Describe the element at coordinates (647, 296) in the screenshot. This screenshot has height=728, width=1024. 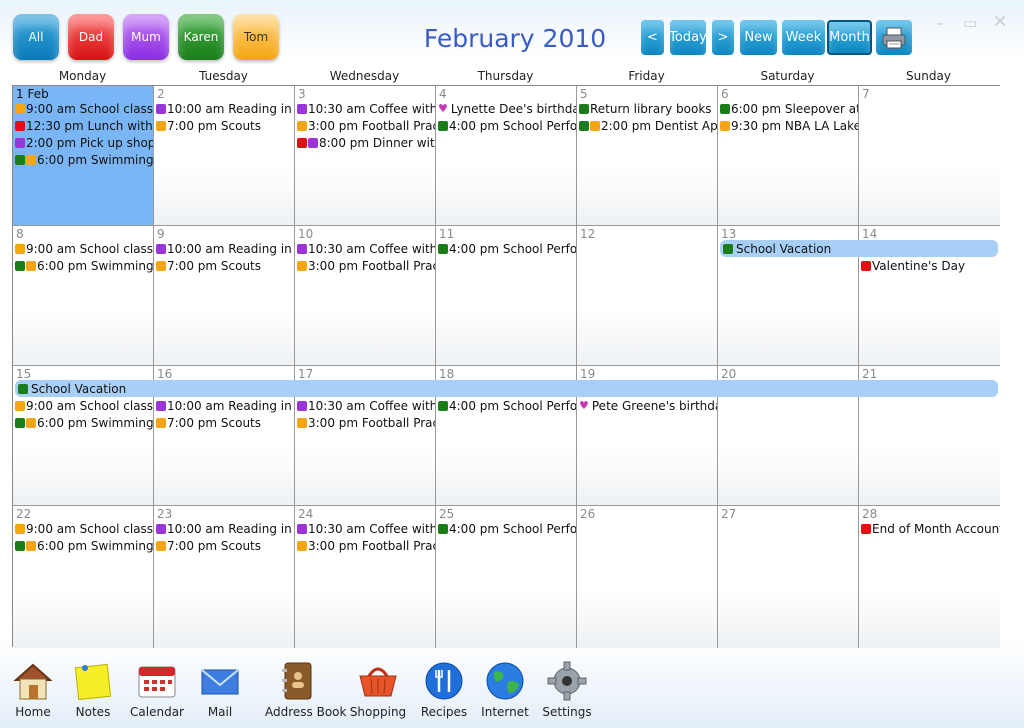
I see `day-cell: 12` at that location.